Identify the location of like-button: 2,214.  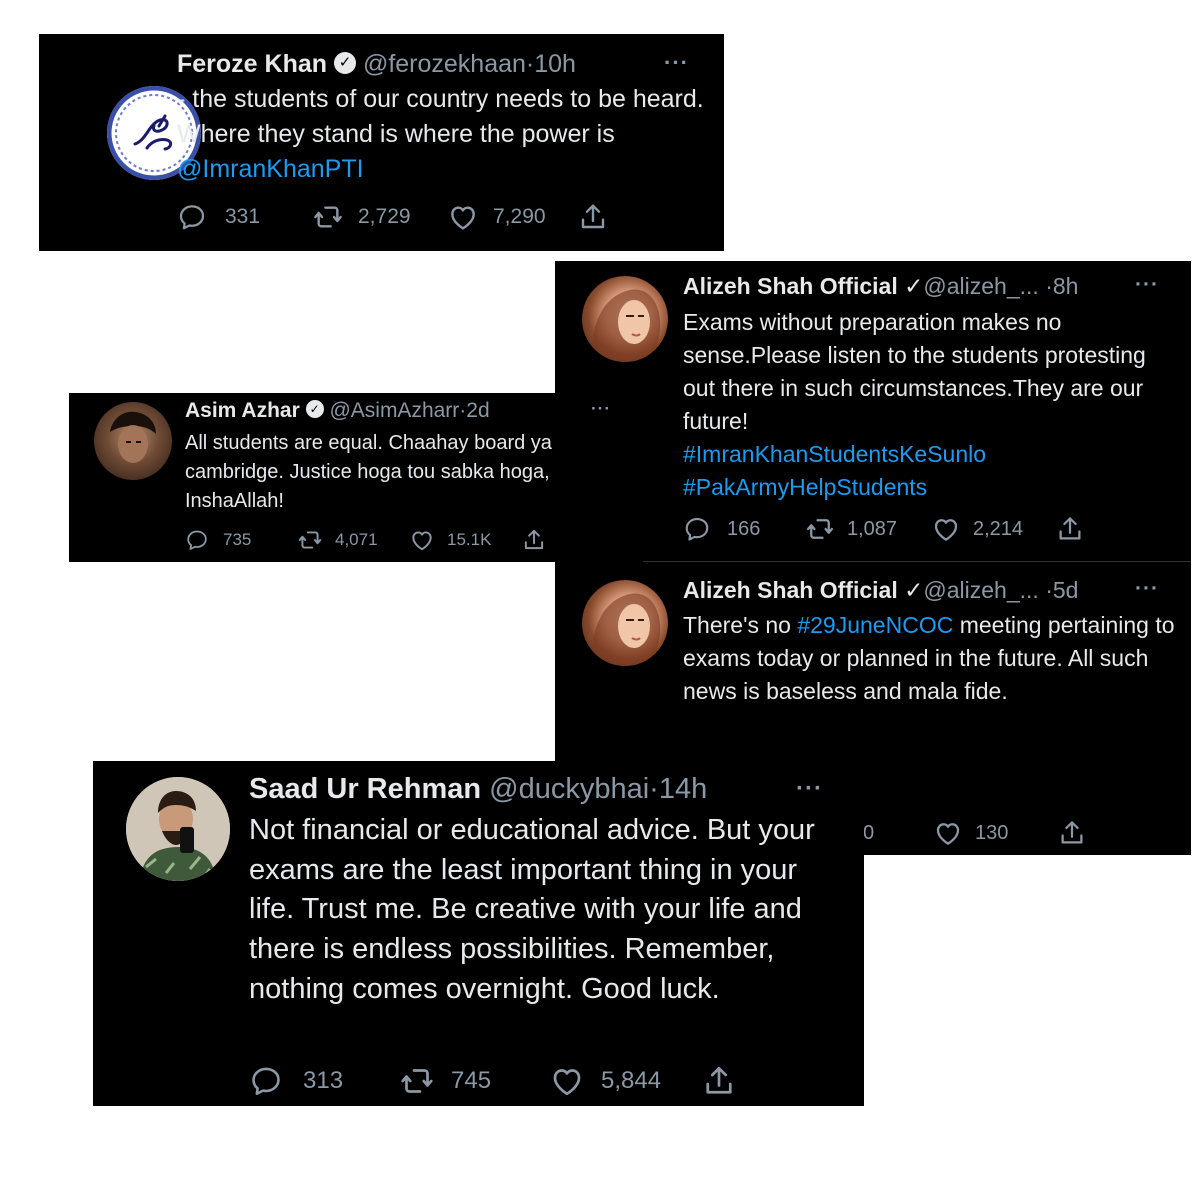
(993, 529).